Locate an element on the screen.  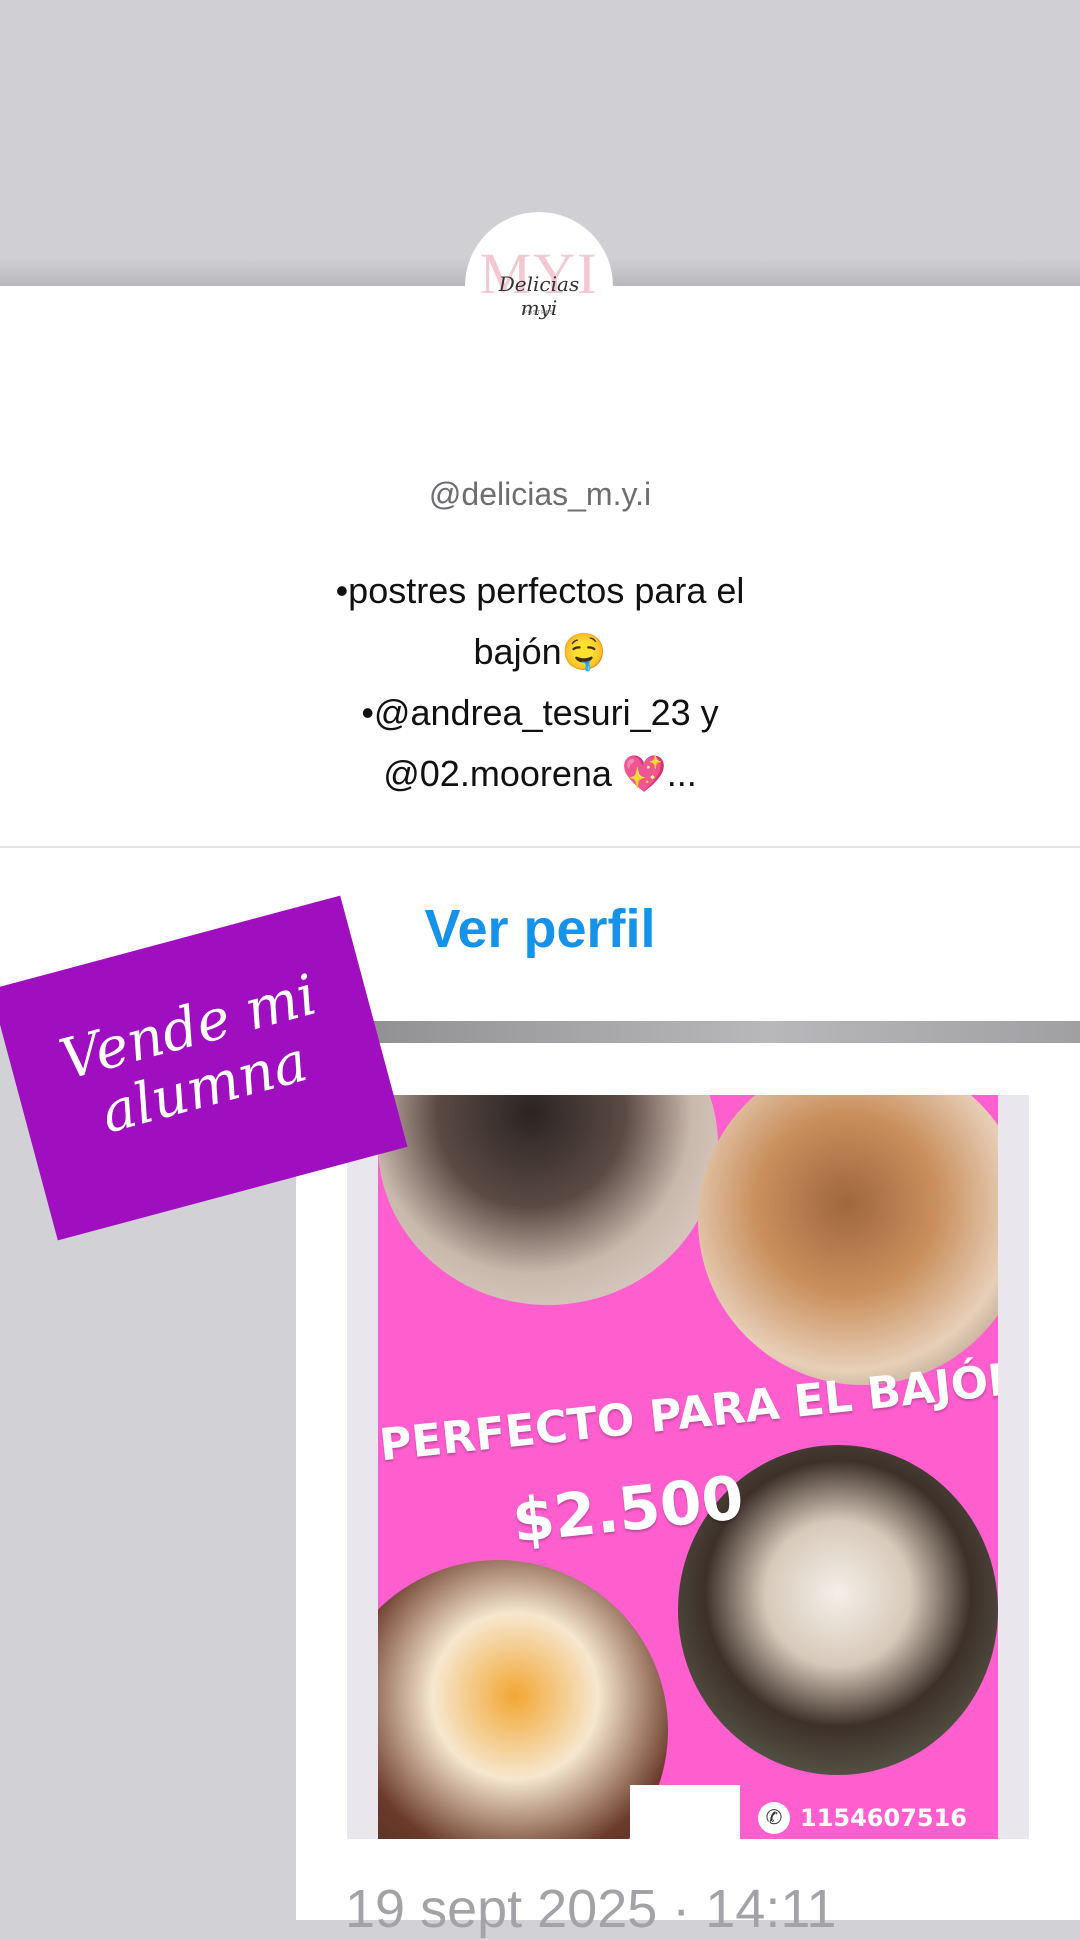
dessert-photo-peach is located at coordinates (523, 1699).